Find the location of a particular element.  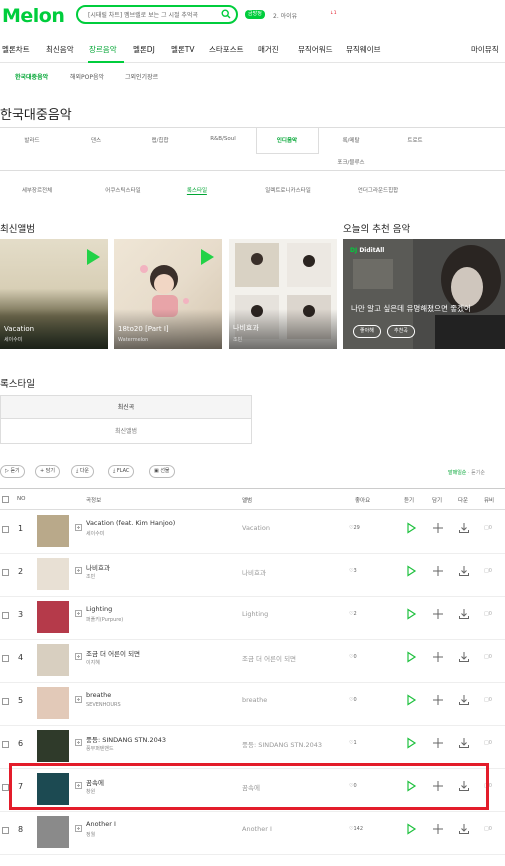

song-title: Another I is located at coordinates (101, 824).